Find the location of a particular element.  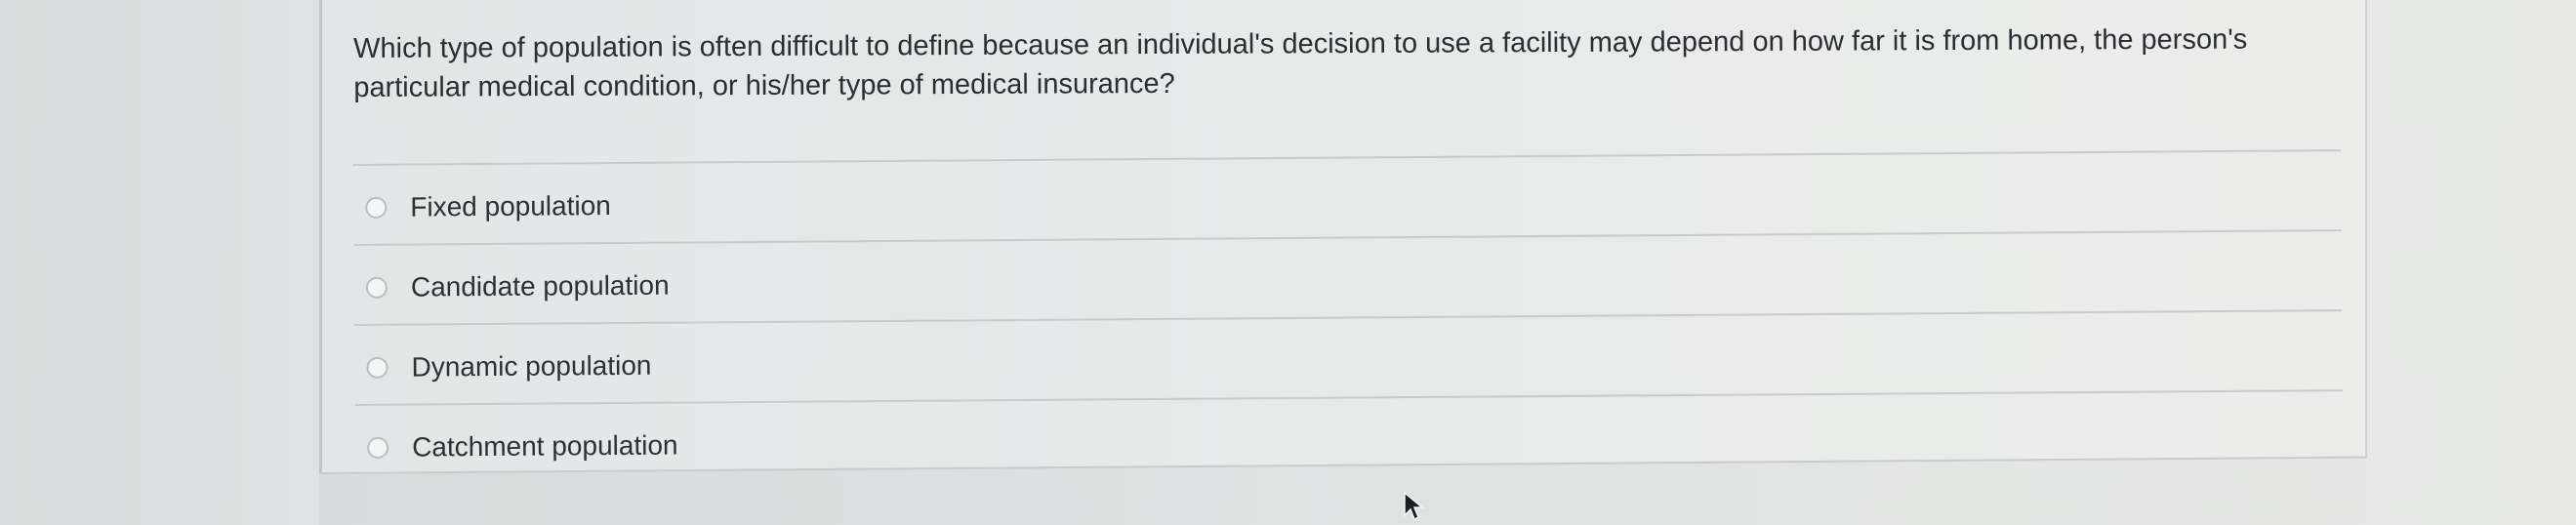

radio-button-candidate is located at coordinates (376, 287).